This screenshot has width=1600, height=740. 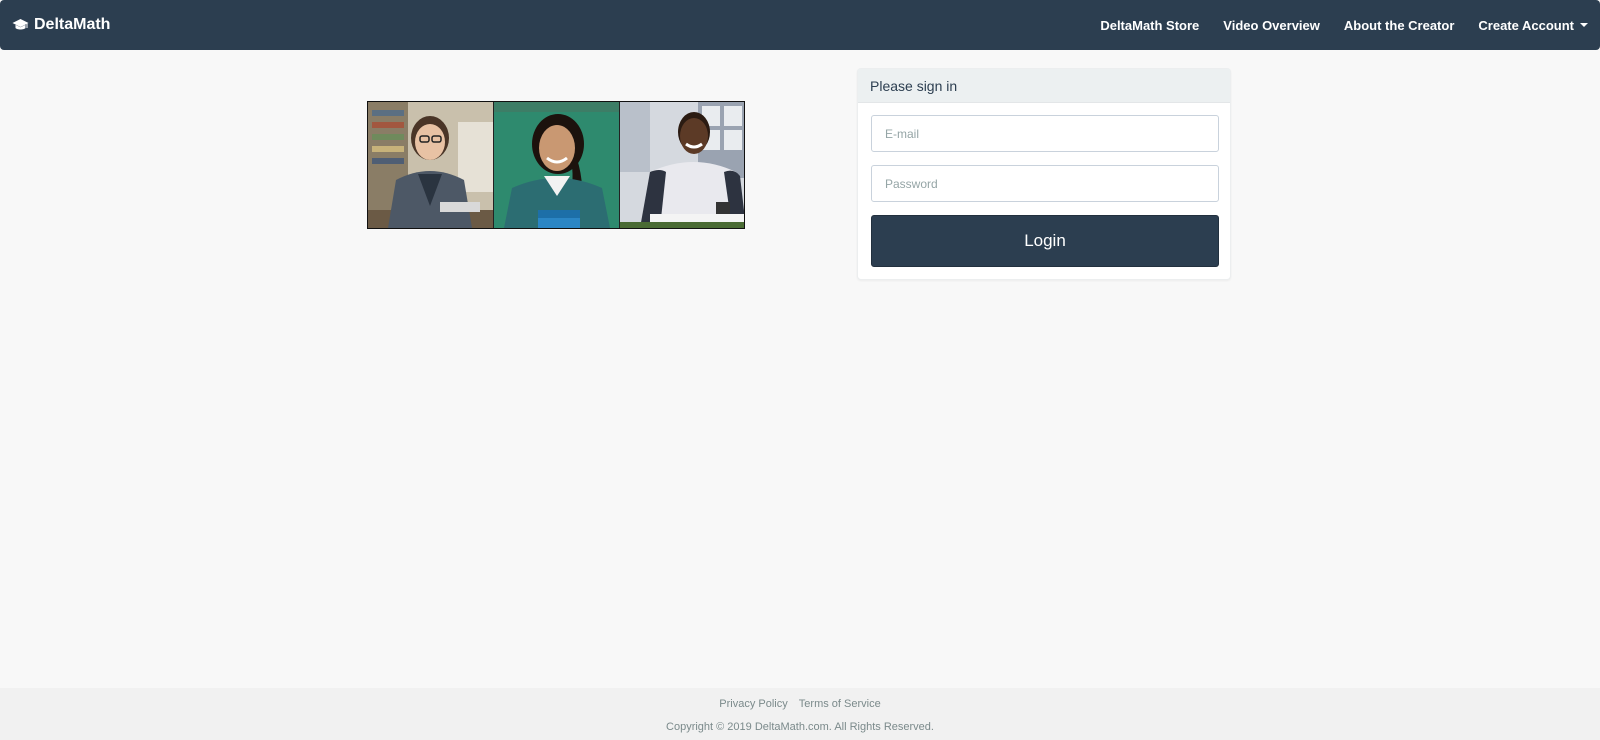 I want to click on signin-panel: Please sign in Login, so click(x=1044, y=174).